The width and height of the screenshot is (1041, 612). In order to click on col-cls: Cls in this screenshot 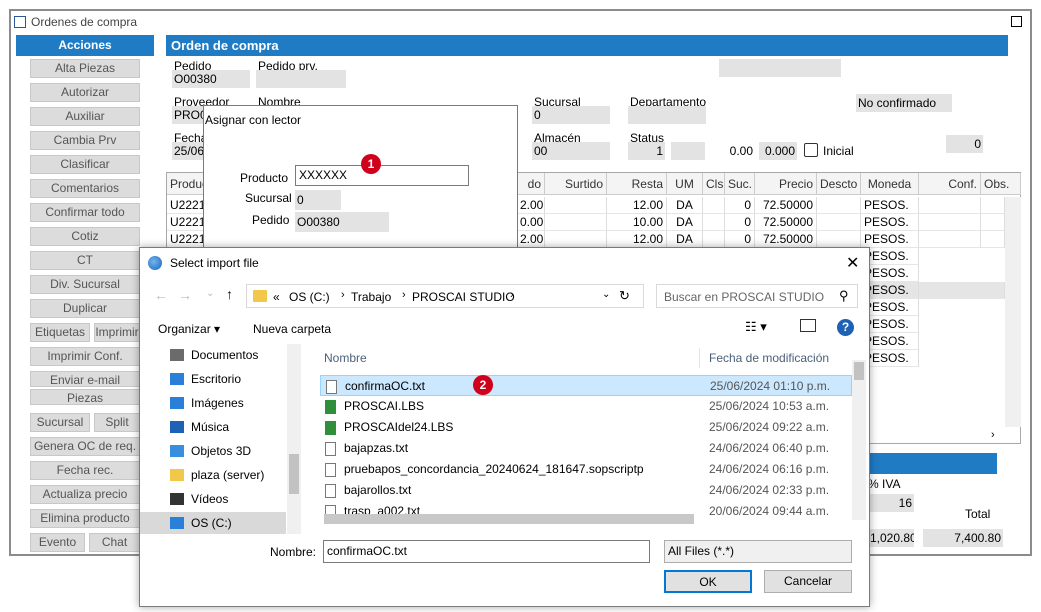, I will do `click(714, 184)`.